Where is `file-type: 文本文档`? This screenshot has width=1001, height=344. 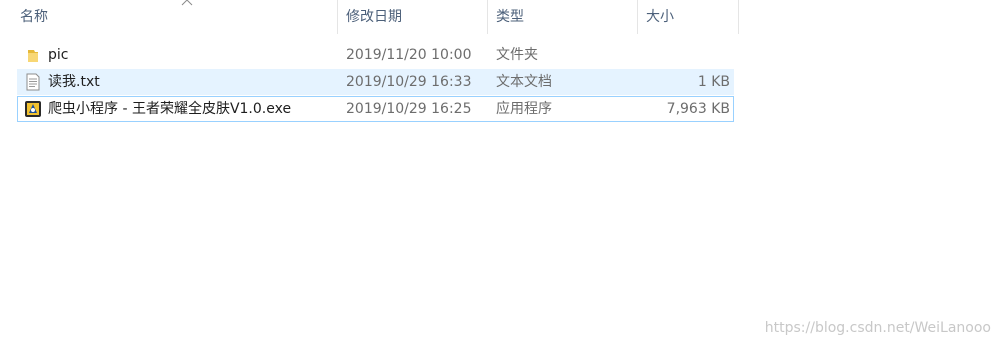
file-type: 文本文档 is located at coordinates (524, 82).